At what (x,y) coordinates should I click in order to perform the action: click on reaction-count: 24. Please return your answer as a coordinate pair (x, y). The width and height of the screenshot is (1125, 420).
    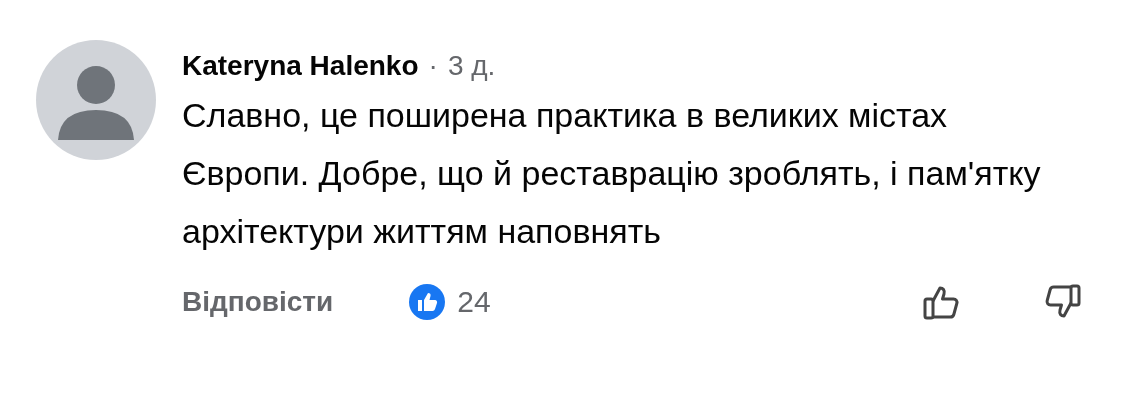
    Looking at the image, I should click on (474, 302).